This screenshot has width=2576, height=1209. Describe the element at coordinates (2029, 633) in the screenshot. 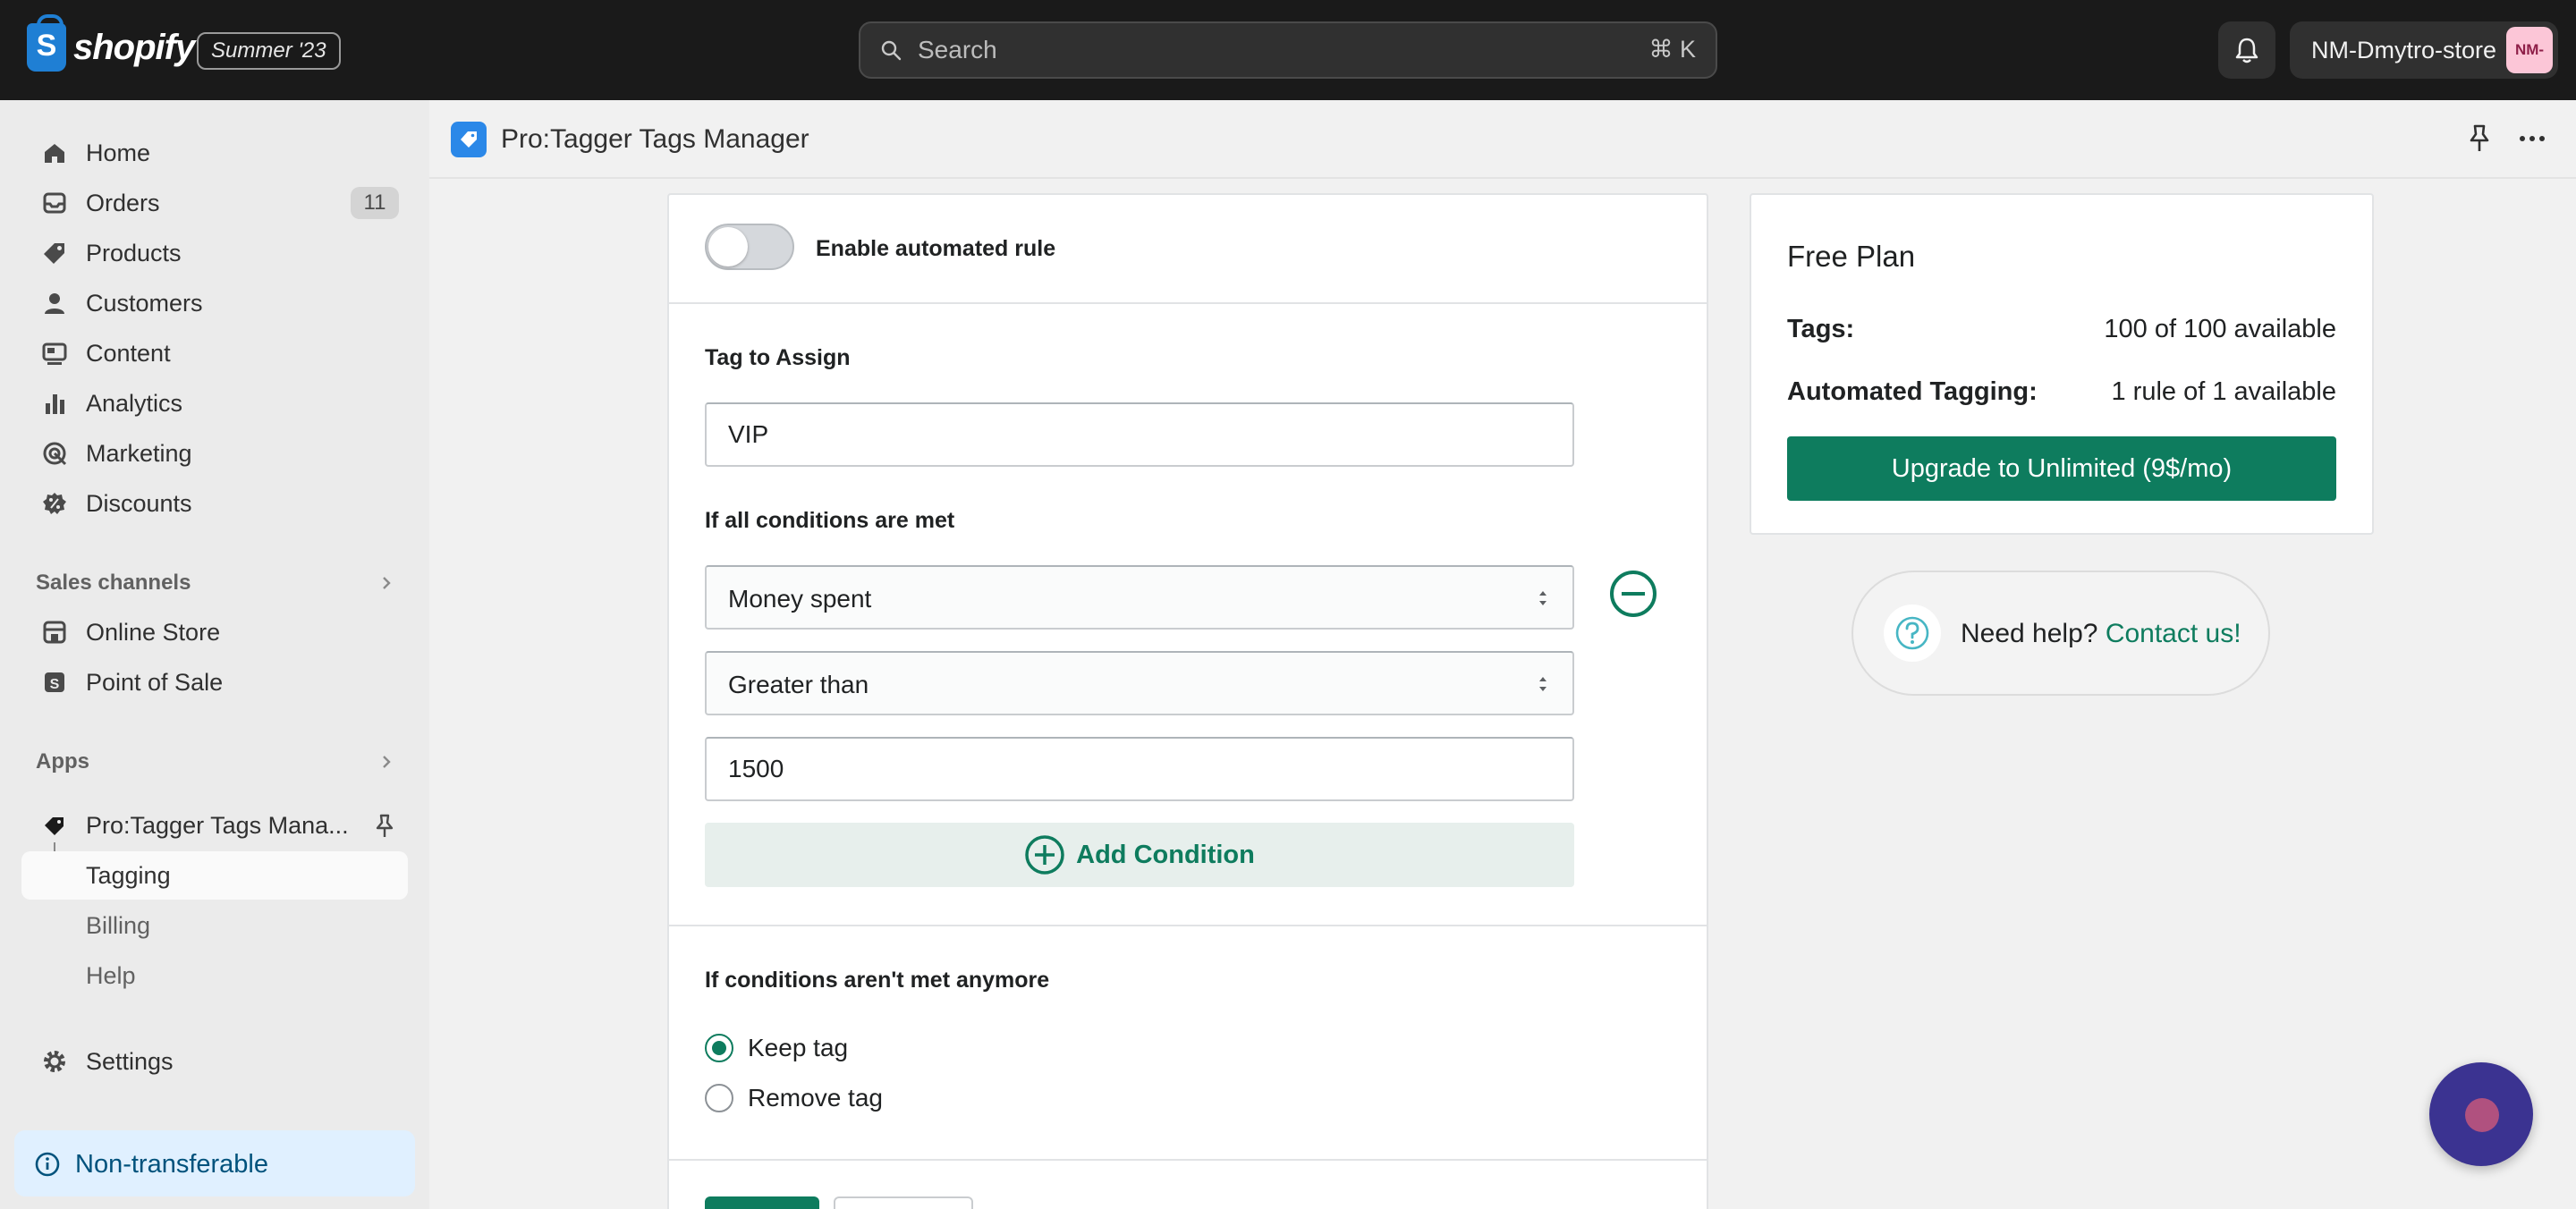

I see `help-prompt: Need help?` at that location.